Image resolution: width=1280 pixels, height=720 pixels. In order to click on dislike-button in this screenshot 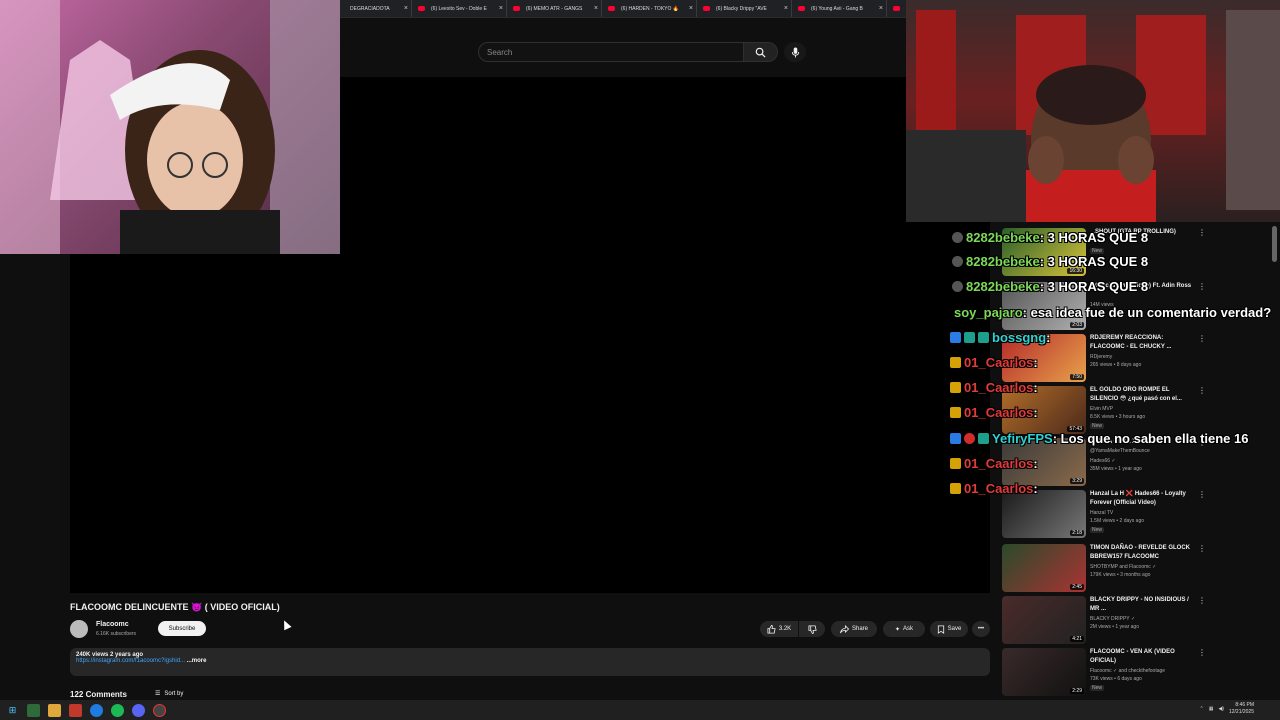, I will do `click(812, 629)`.